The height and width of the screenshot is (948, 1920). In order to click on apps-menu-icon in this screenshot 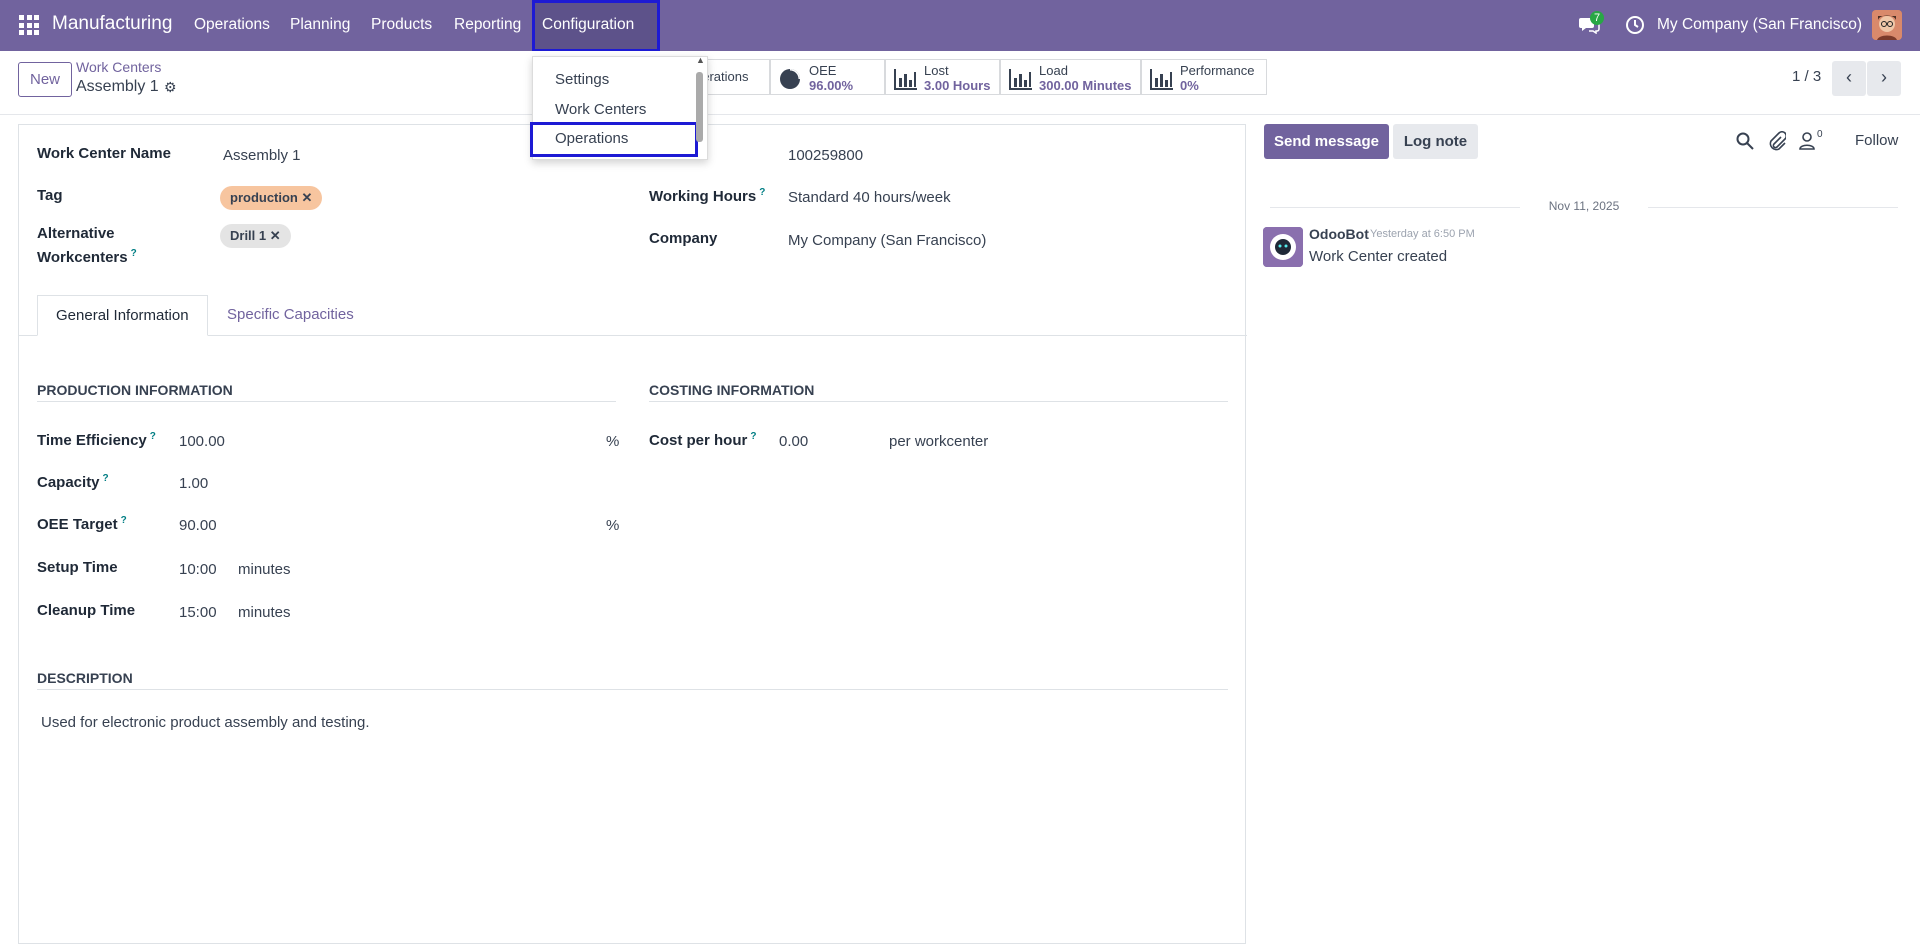, I will do `click(29, 25)`.